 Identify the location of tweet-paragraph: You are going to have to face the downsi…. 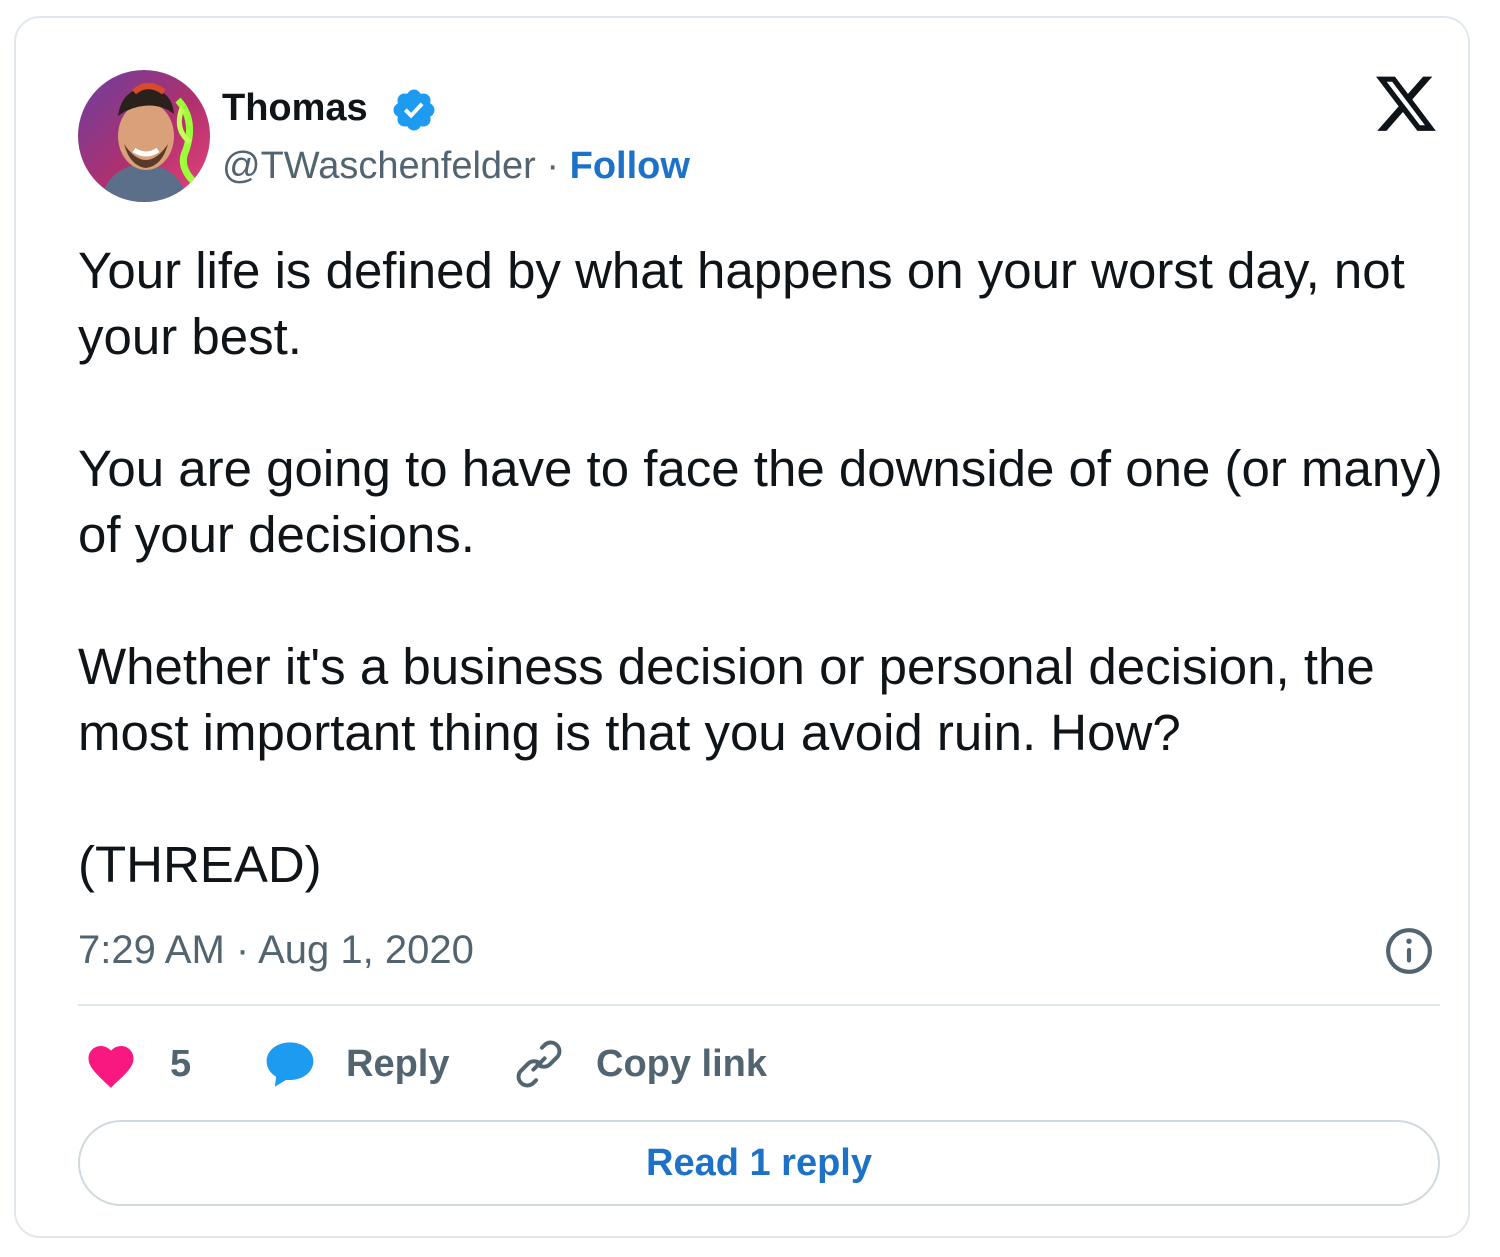
(760, 501).